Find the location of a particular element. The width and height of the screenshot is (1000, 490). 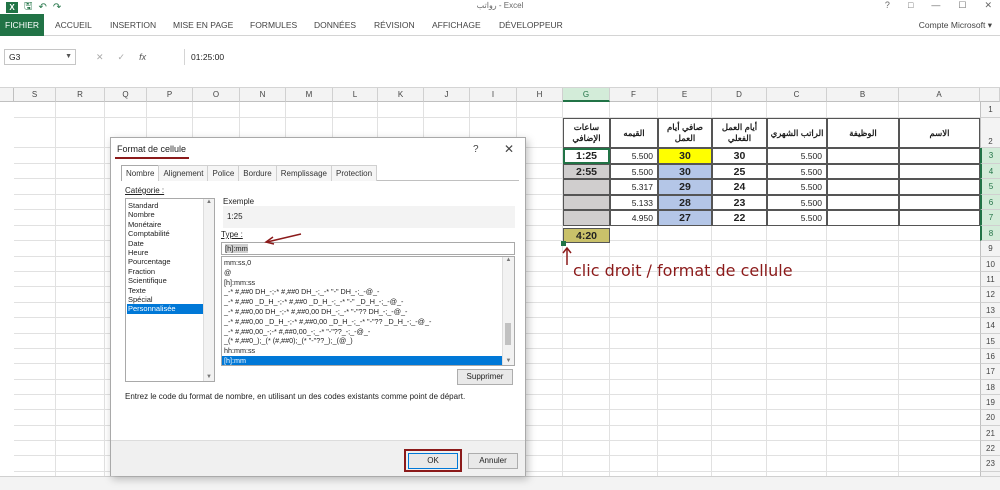

column-header-a: A is located at coordinates (939, 95).